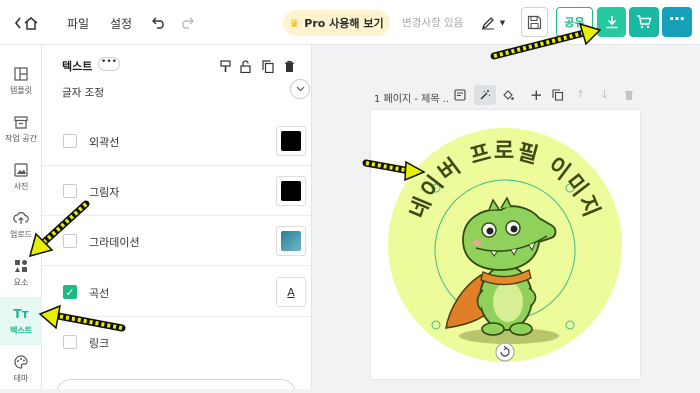 This screenshot has width=700, height=393. I want to click on option-label: 외곽선, so click(104, 142).